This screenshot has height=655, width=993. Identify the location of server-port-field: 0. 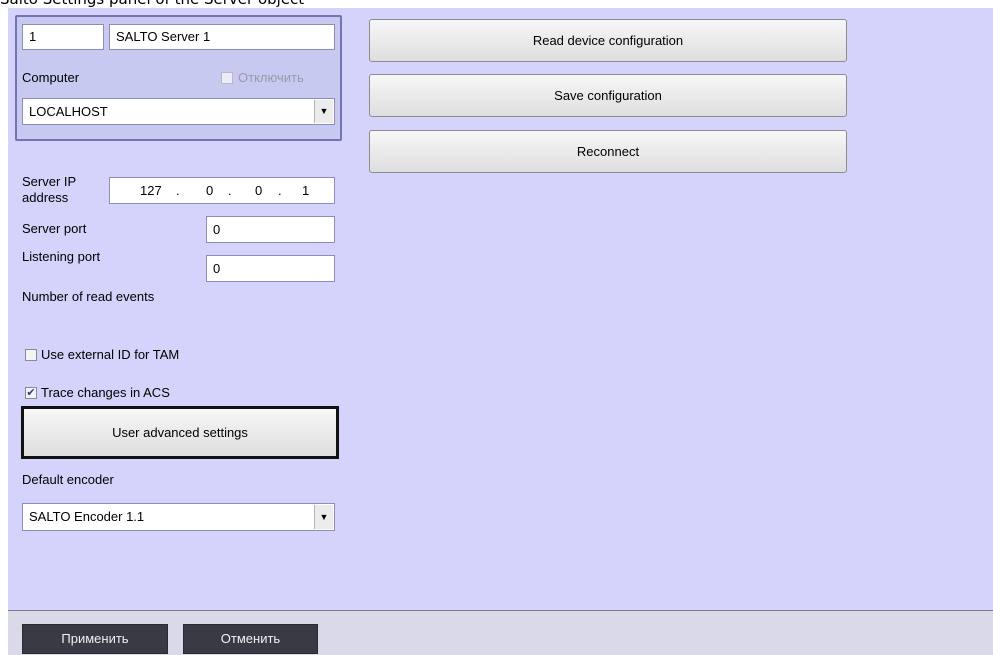
(270, 229).